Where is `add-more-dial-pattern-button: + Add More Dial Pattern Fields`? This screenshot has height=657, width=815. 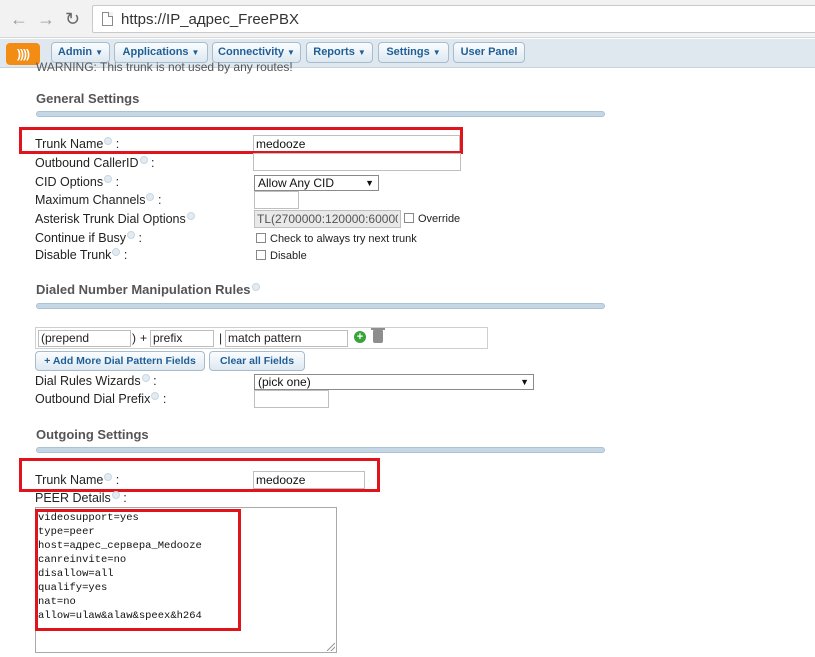 add-more-dial-pattern-button: + Add More Dial Pattern Fields is located at coordinates (120, 361).